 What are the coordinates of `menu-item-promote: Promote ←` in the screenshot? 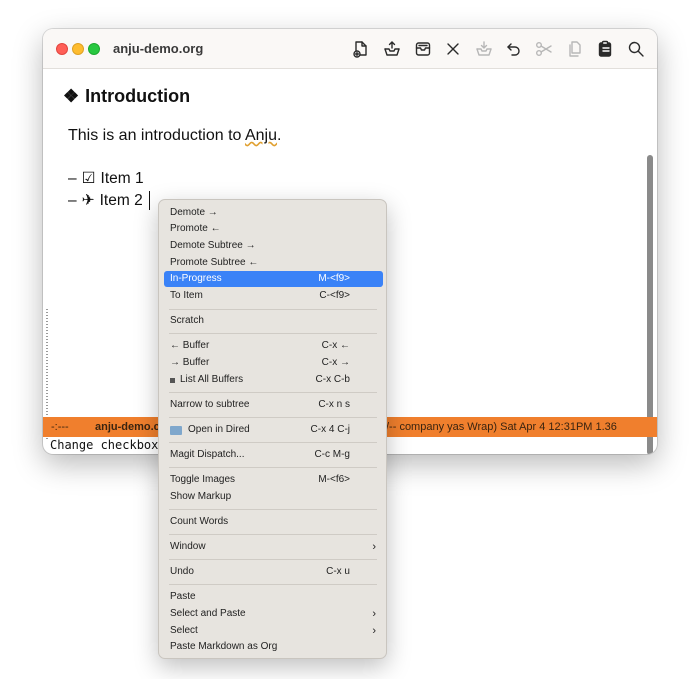 It's located at (273, 229).